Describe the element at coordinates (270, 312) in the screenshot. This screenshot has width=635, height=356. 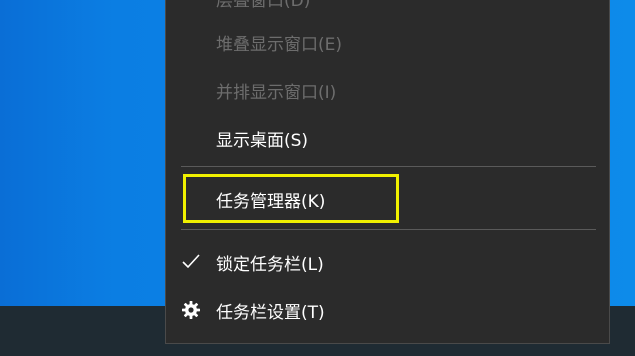
I see `menu-item-label: 任务栏设置(T)` at that location.